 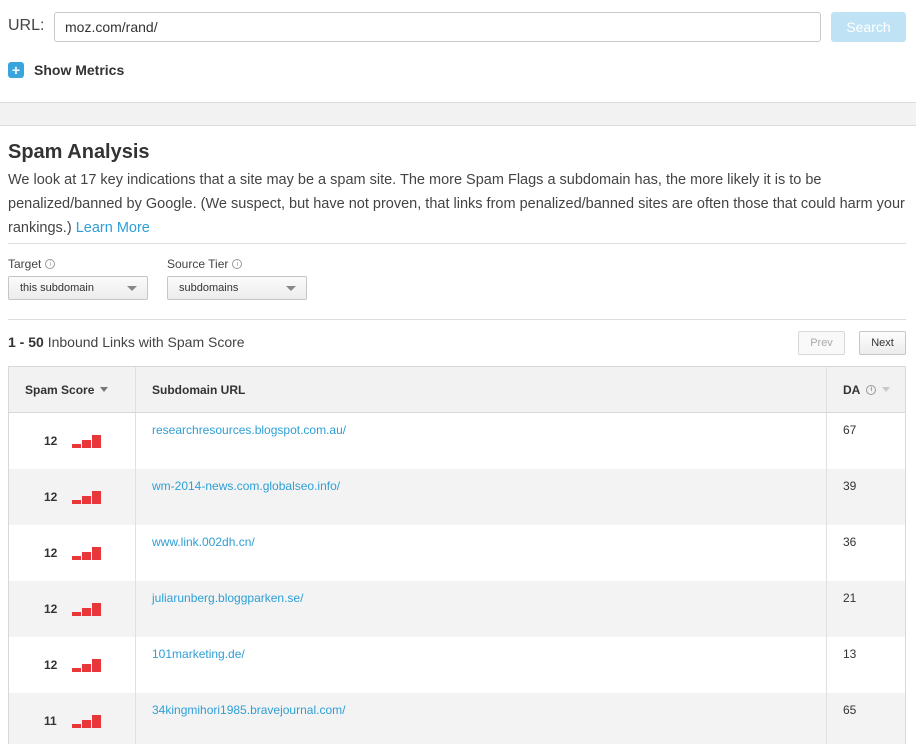 I want to click on source-tier-filter: Source Tier i subdomains, so click(x=237, y=278).